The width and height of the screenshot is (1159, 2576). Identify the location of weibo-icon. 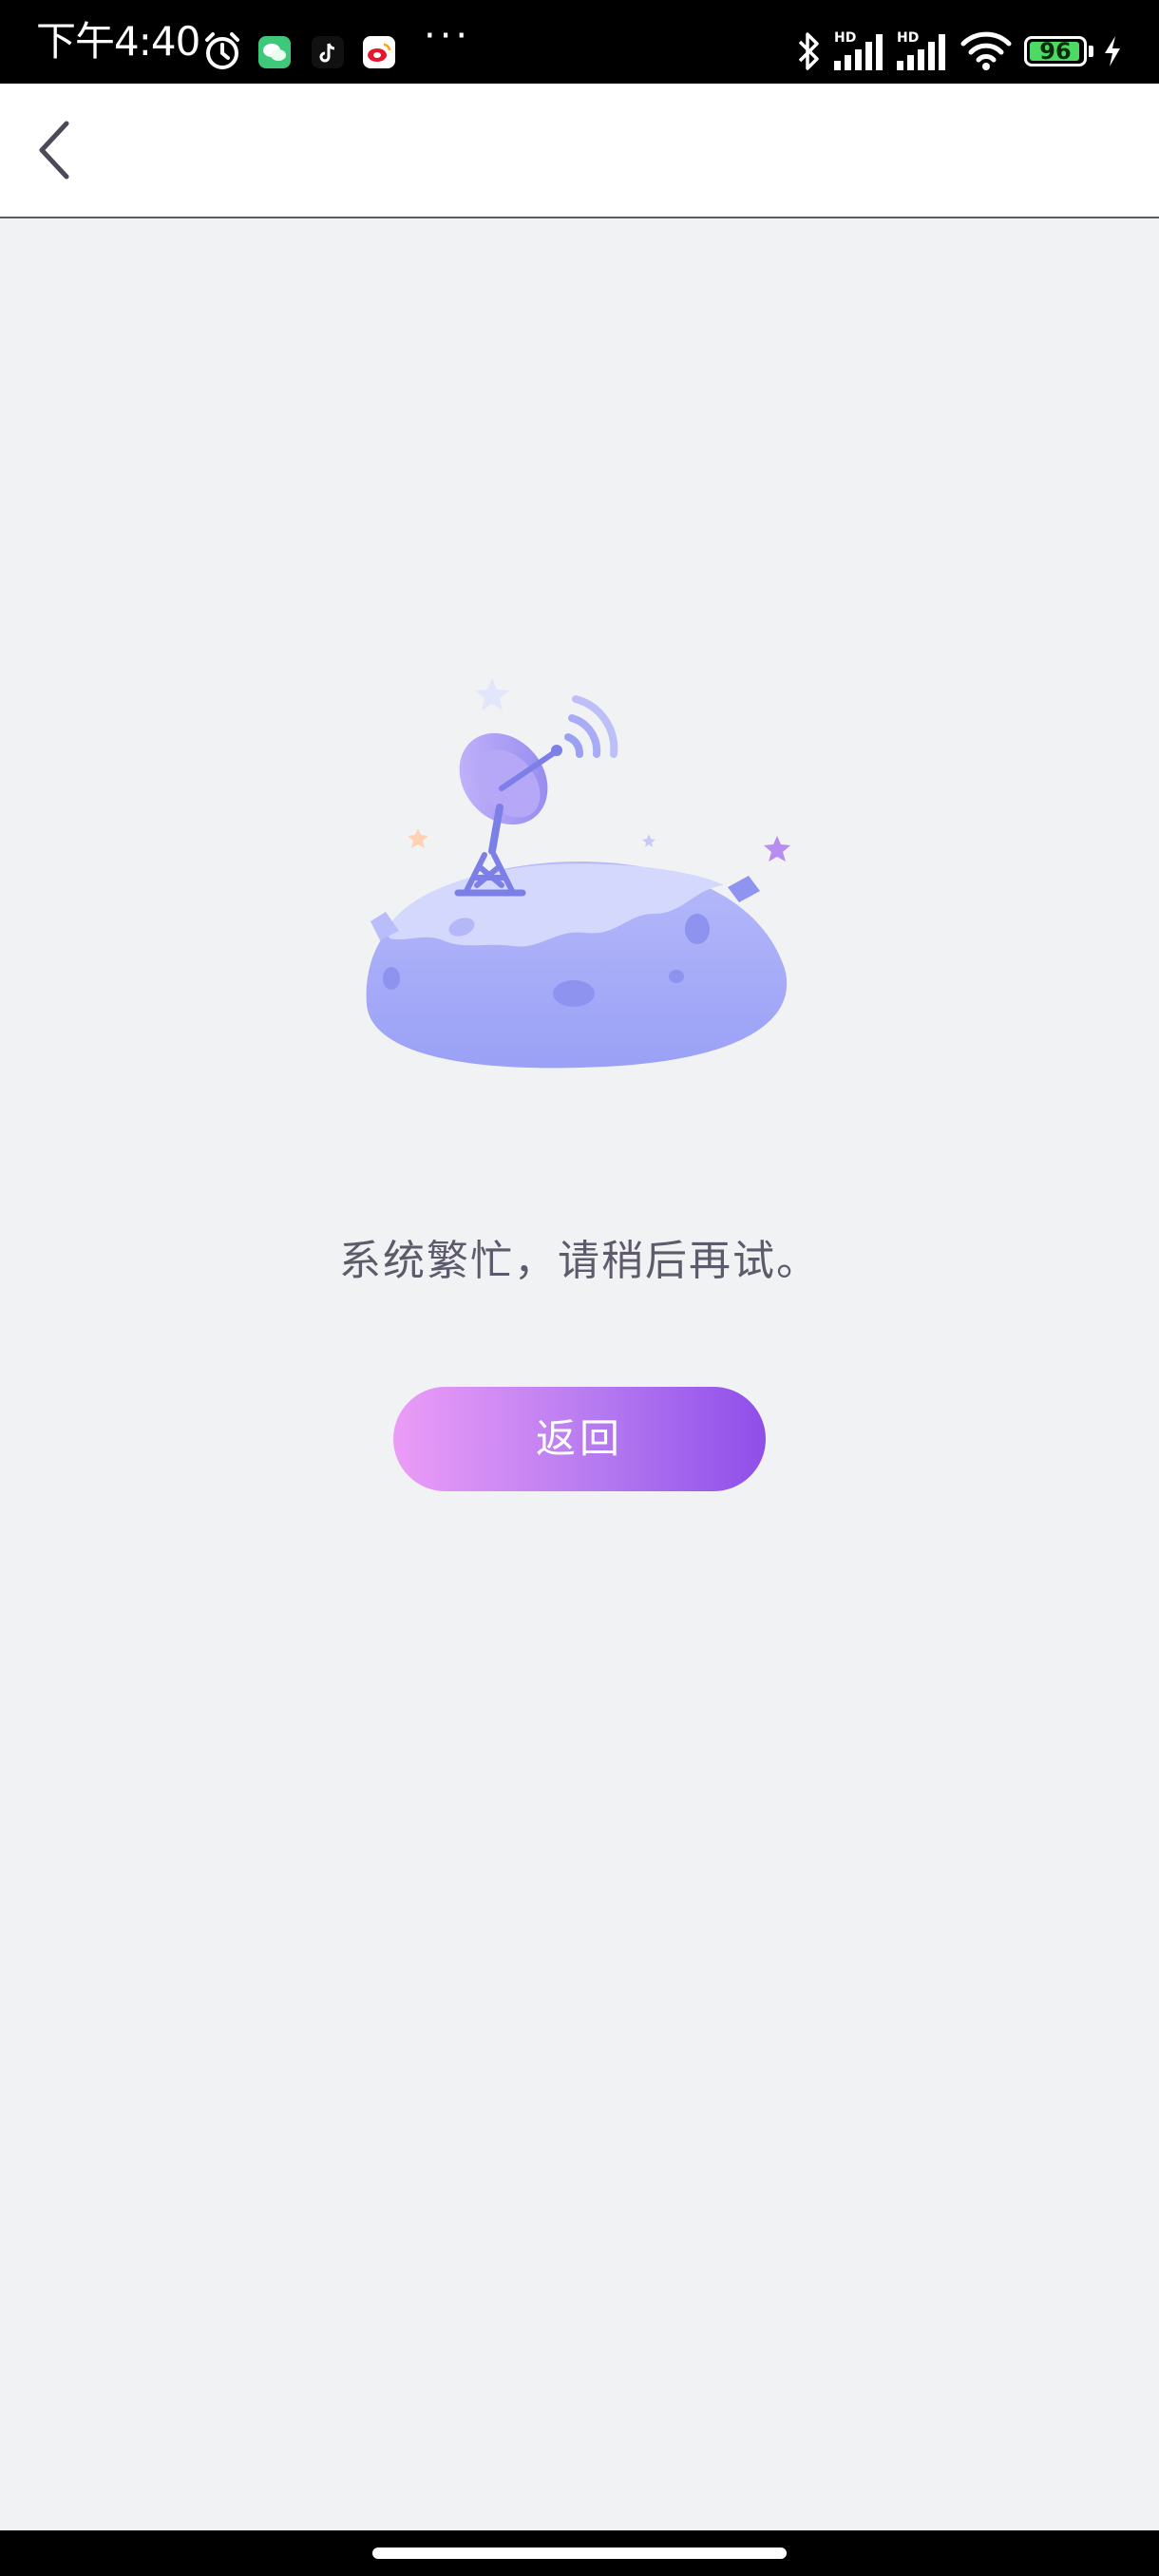
(379, 52).